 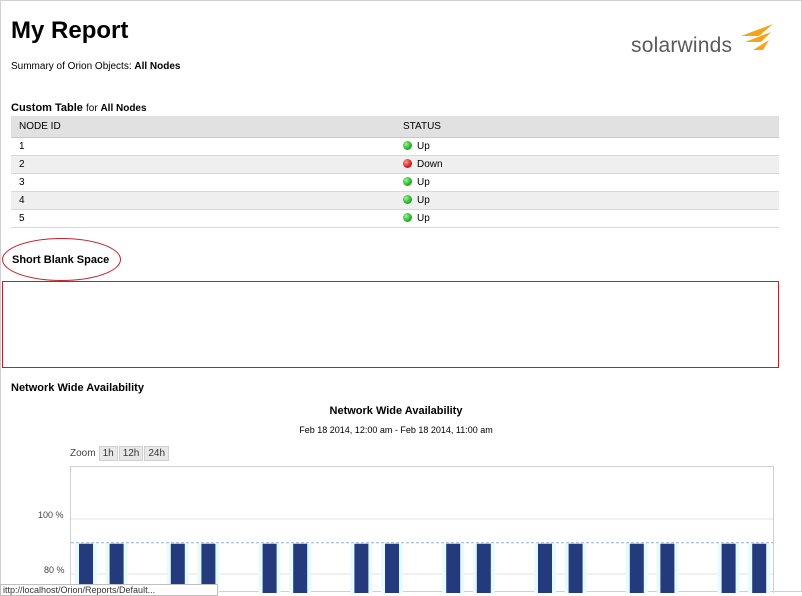 What do you see at coordinates (203, 200) in the screenshot?
I see `node-id-cell: 4` at bounding box center [203, 200].